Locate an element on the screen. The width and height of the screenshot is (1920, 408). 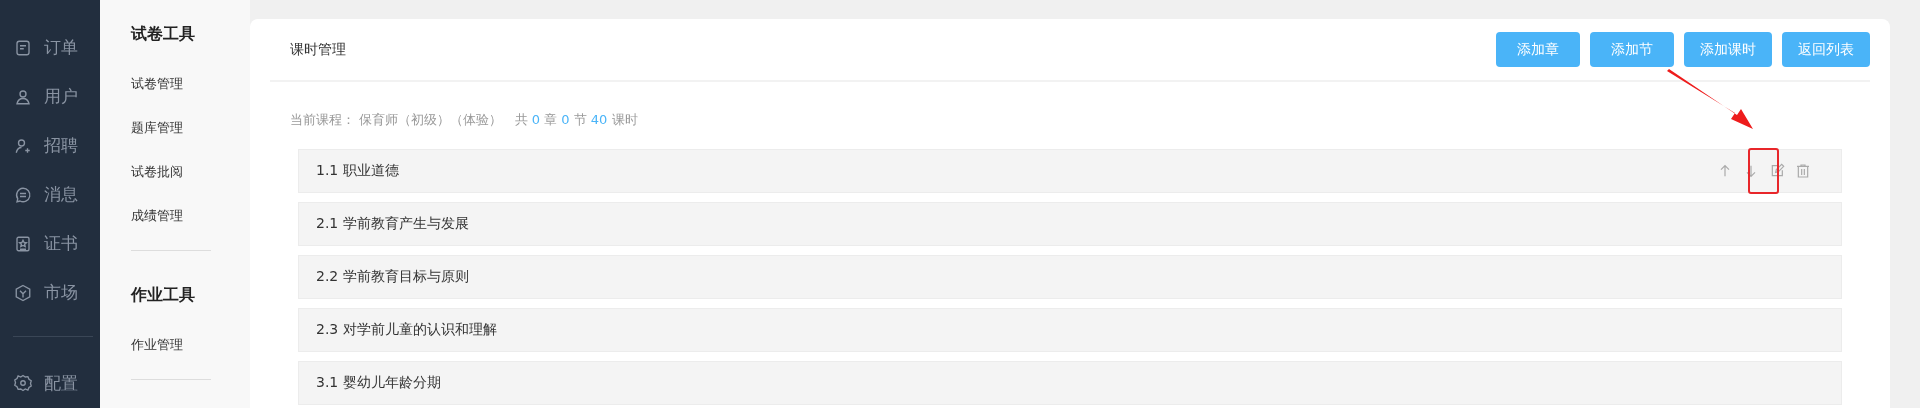
nav-item: 证书 is located at coordinates (50, 243).